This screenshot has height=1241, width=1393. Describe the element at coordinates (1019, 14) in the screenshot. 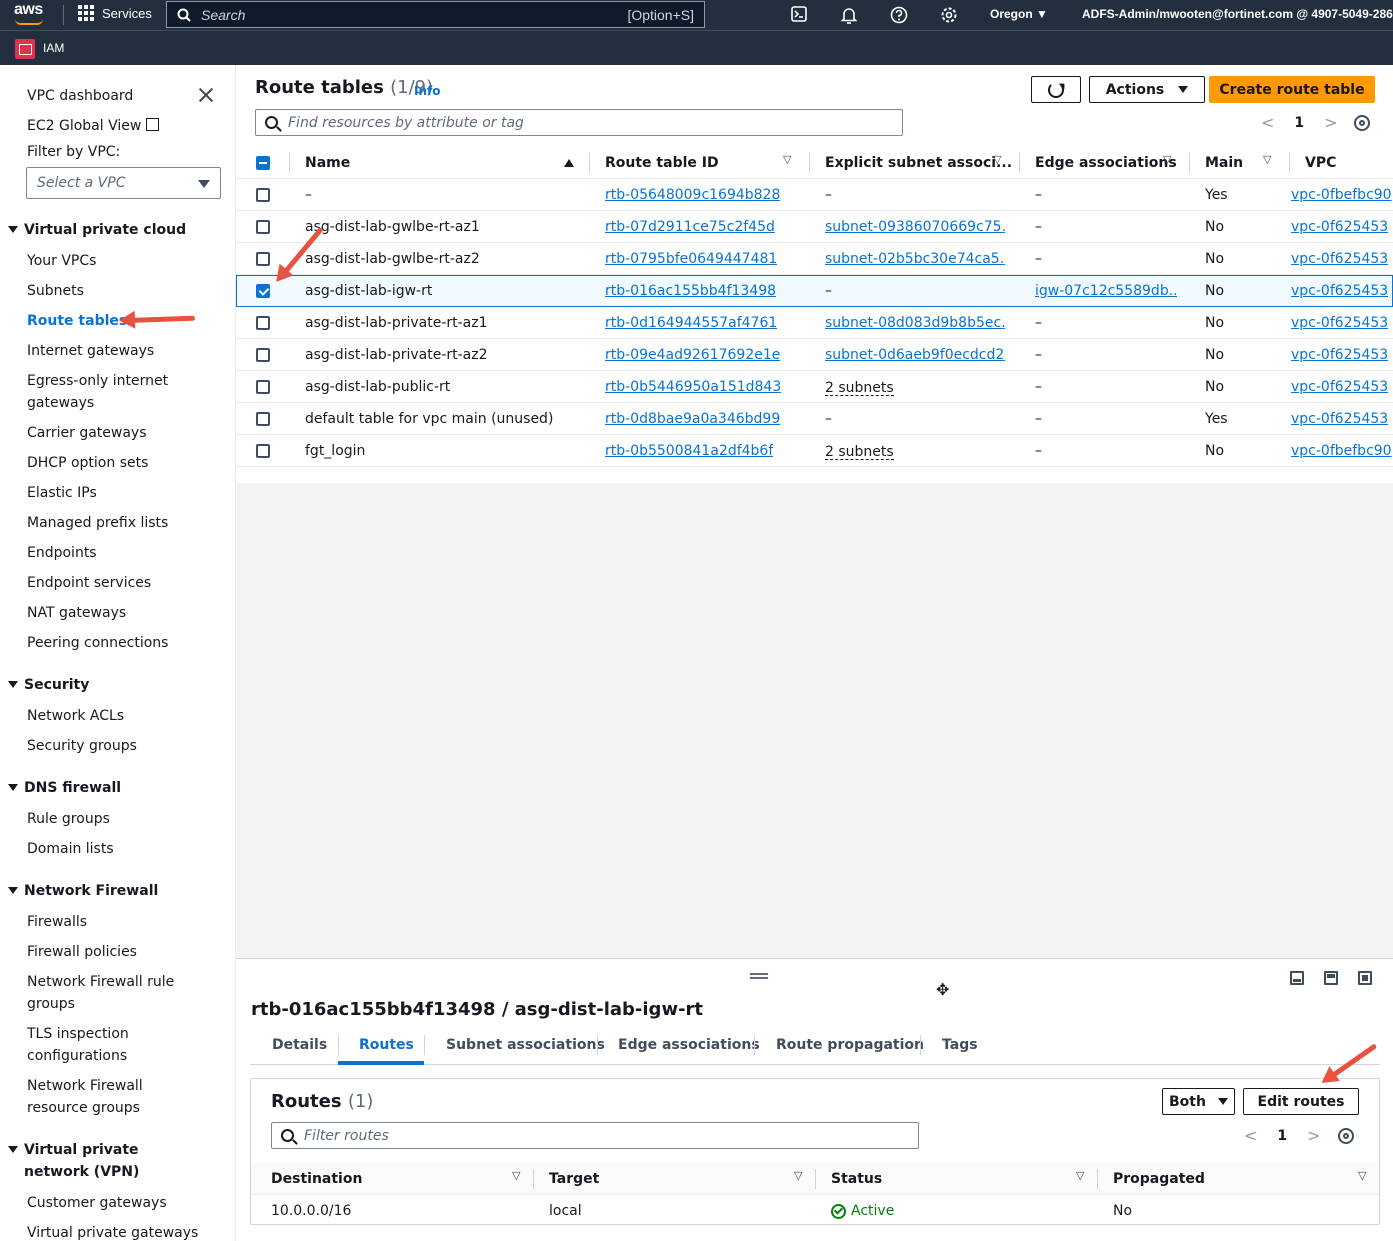

I see `region-selector: Oregon ▼` at that location.